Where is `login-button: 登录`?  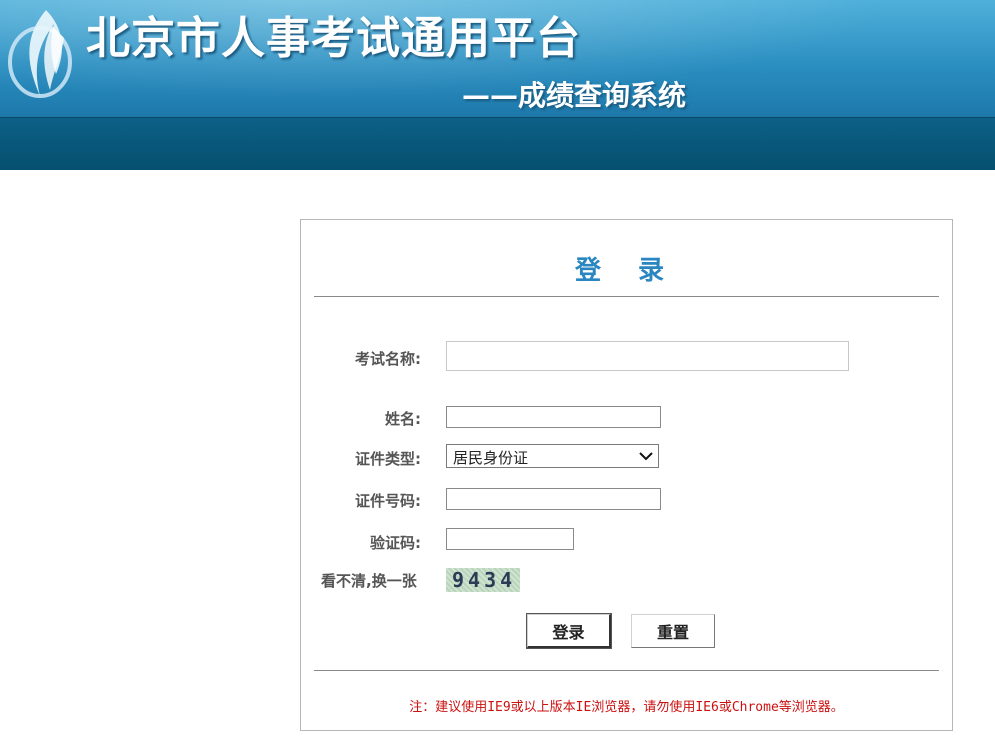 login-button: 登录 is located at coordinates (569, 631).